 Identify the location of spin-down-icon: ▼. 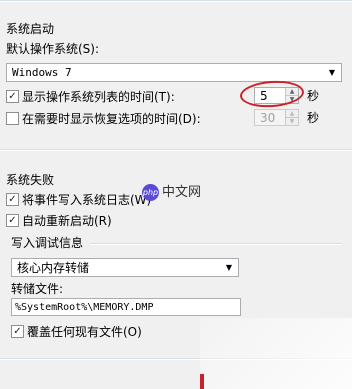
(292, 121).